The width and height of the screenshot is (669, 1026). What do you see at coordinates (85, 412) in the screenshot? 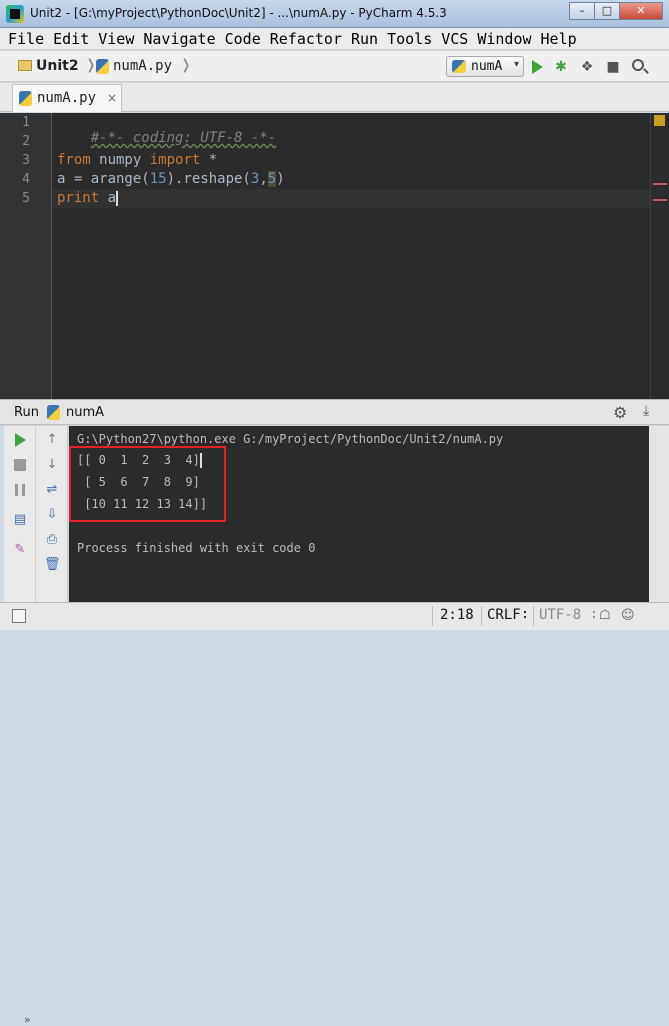
I see `run-tab-numA: numA` at bounding box center [85, 412].